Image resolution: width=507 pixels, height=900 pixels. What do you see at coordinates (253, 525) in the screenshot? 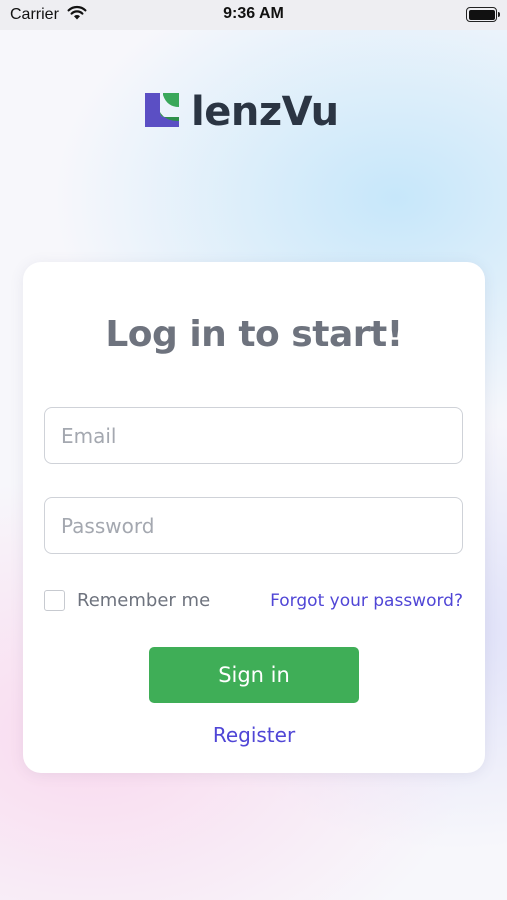
I see `password-field` at bounding box center [253, 525].